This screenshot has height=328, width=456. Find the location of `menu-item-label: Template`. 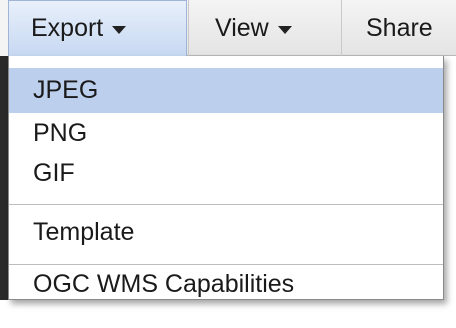

menu-item-label: Template is located at coordinates (84, 231).